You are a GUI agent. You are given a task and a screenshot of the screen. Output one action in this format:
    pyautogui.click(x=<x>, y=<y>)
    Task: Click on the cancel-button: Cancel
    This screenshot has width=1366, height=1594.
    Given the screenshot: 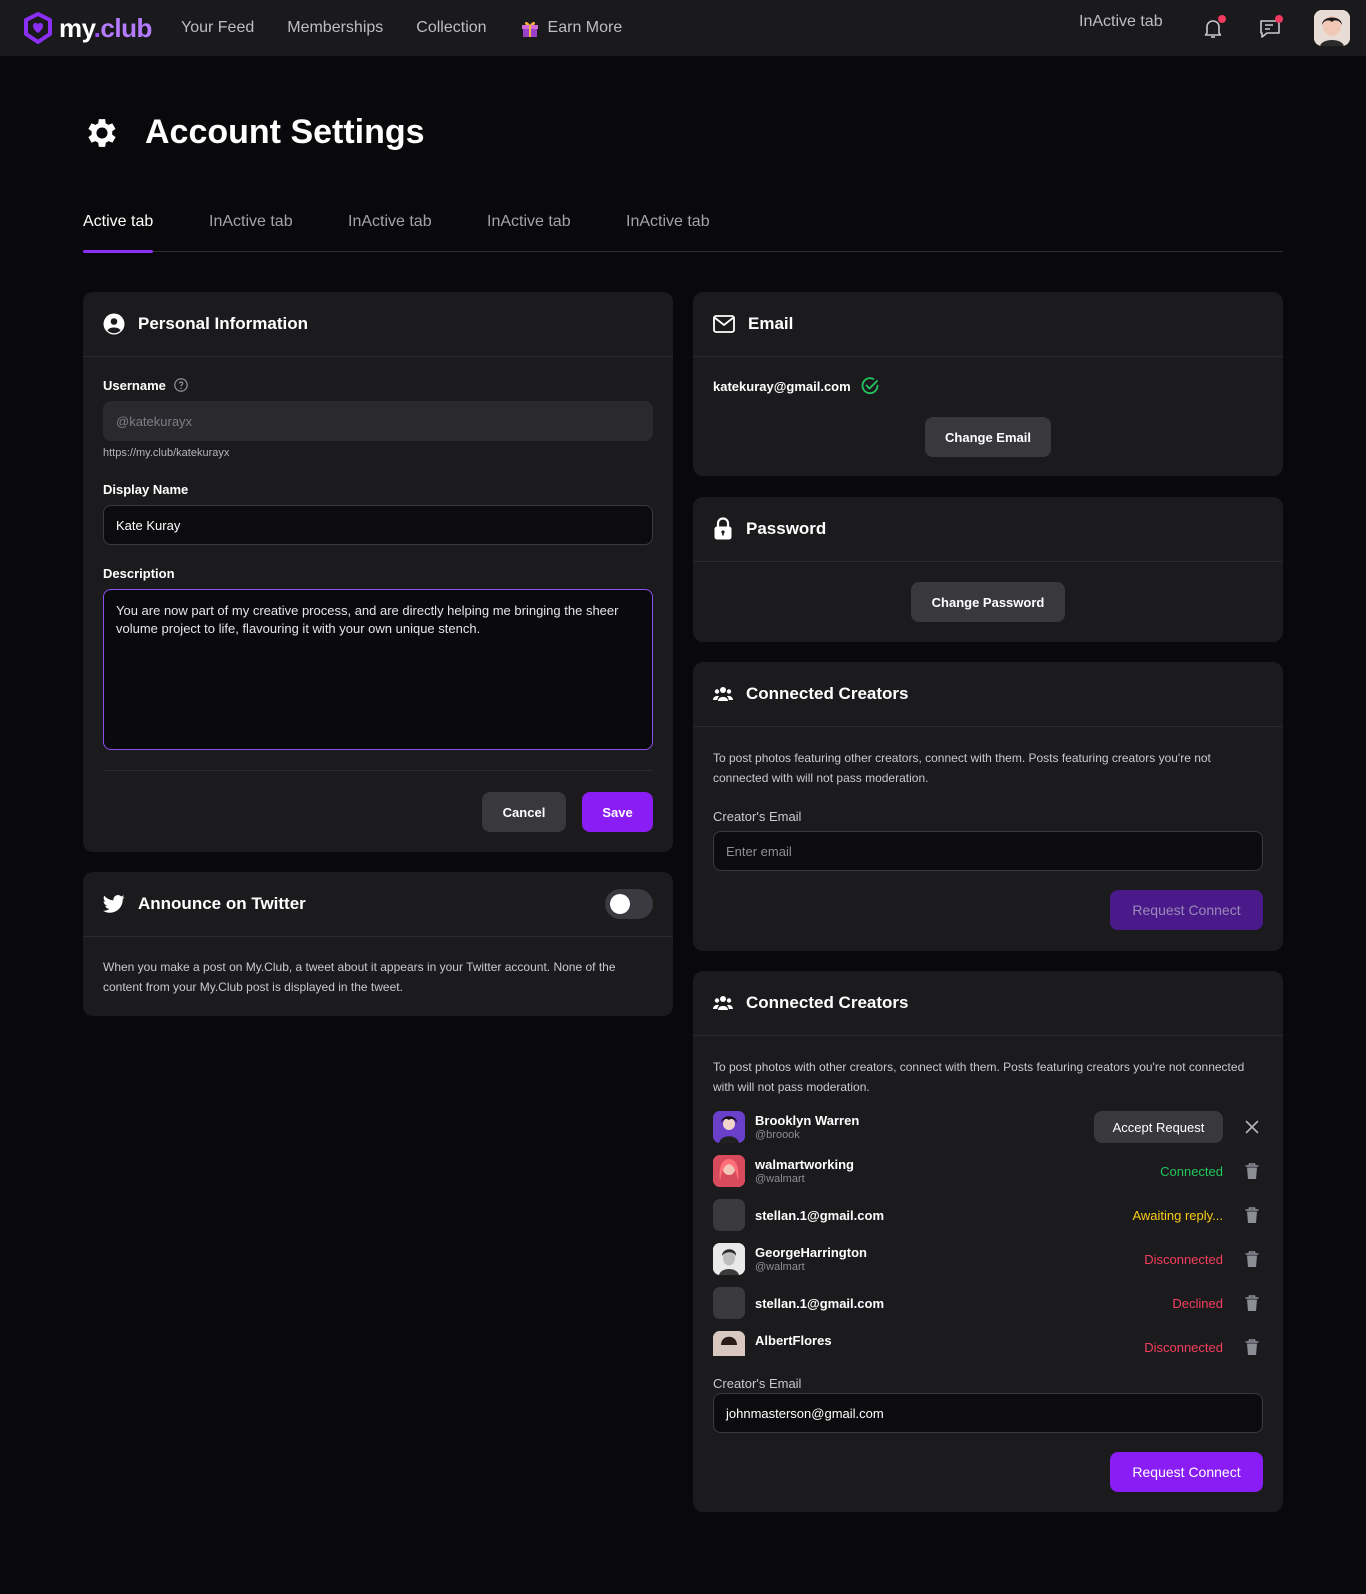 What is the action you would take?
    pyautogui.click(x=524, y=812)
    